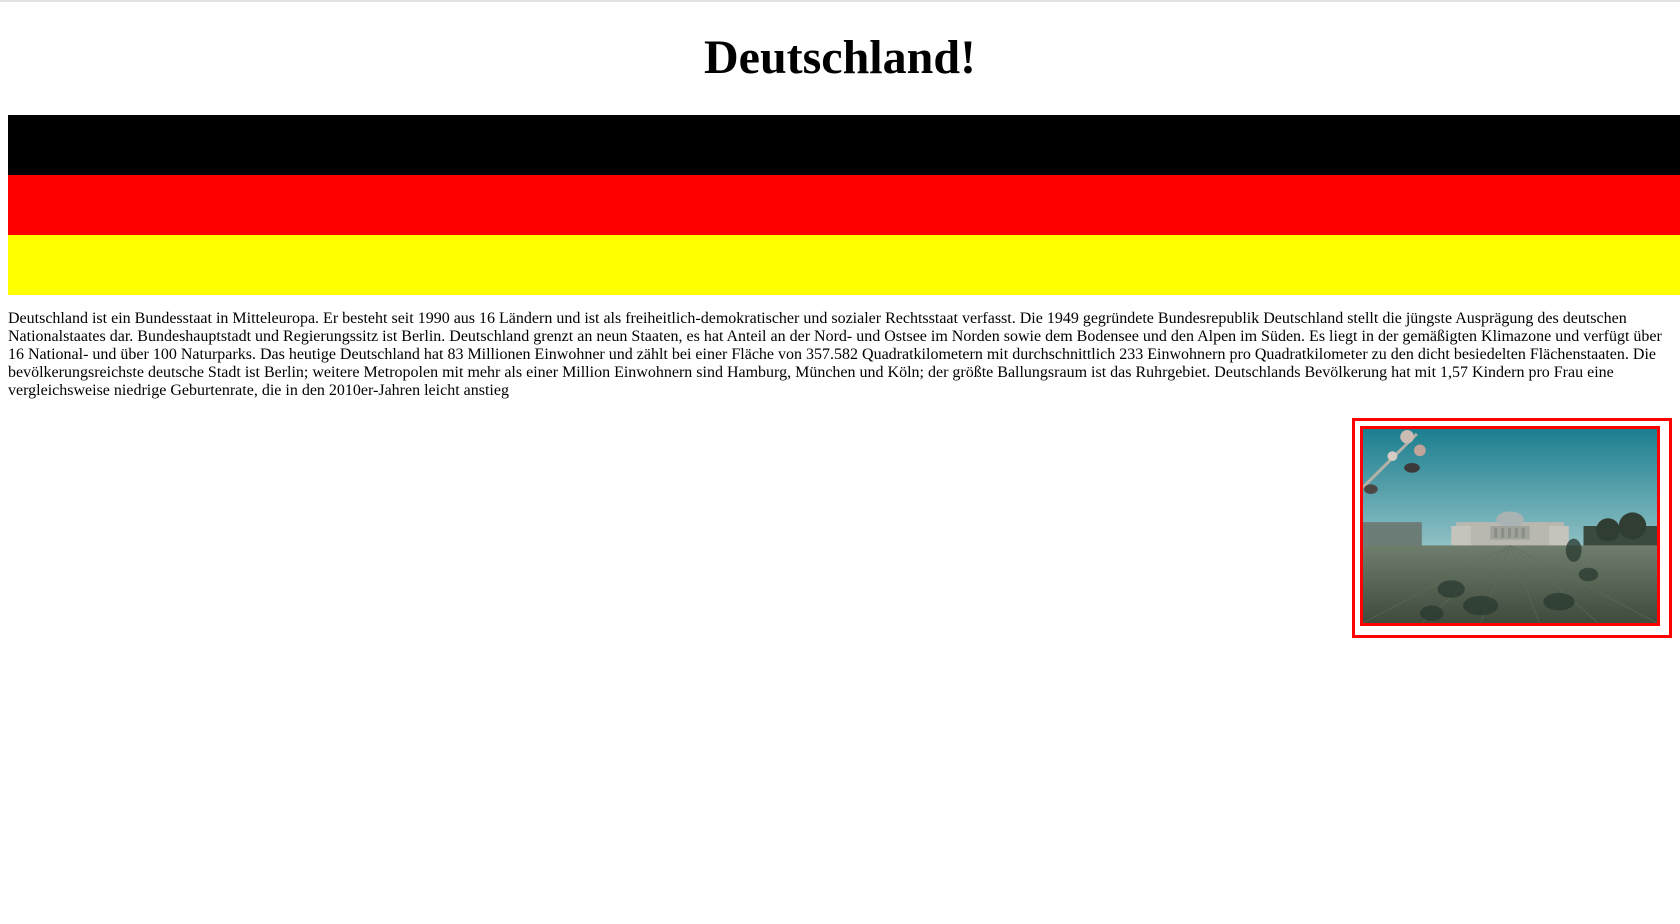 The width and height of the screenshot is (1680, 924). Describe the element at coordinates (844, 145) in the screenshot. I see `flag-stripe-black` at that location.